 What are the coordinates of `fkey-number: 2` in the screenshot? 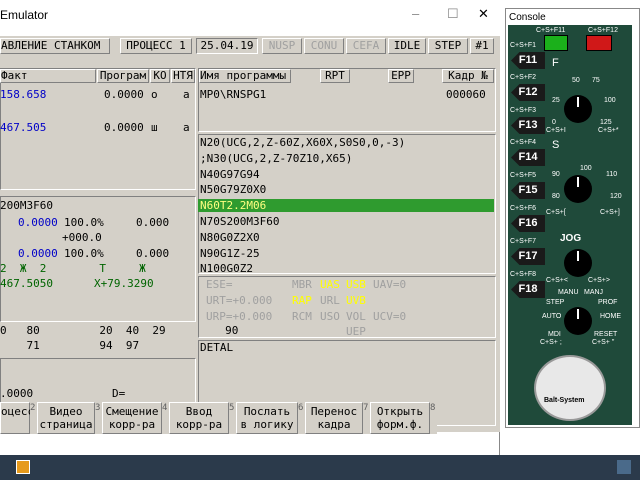 It's located at (33, 418).